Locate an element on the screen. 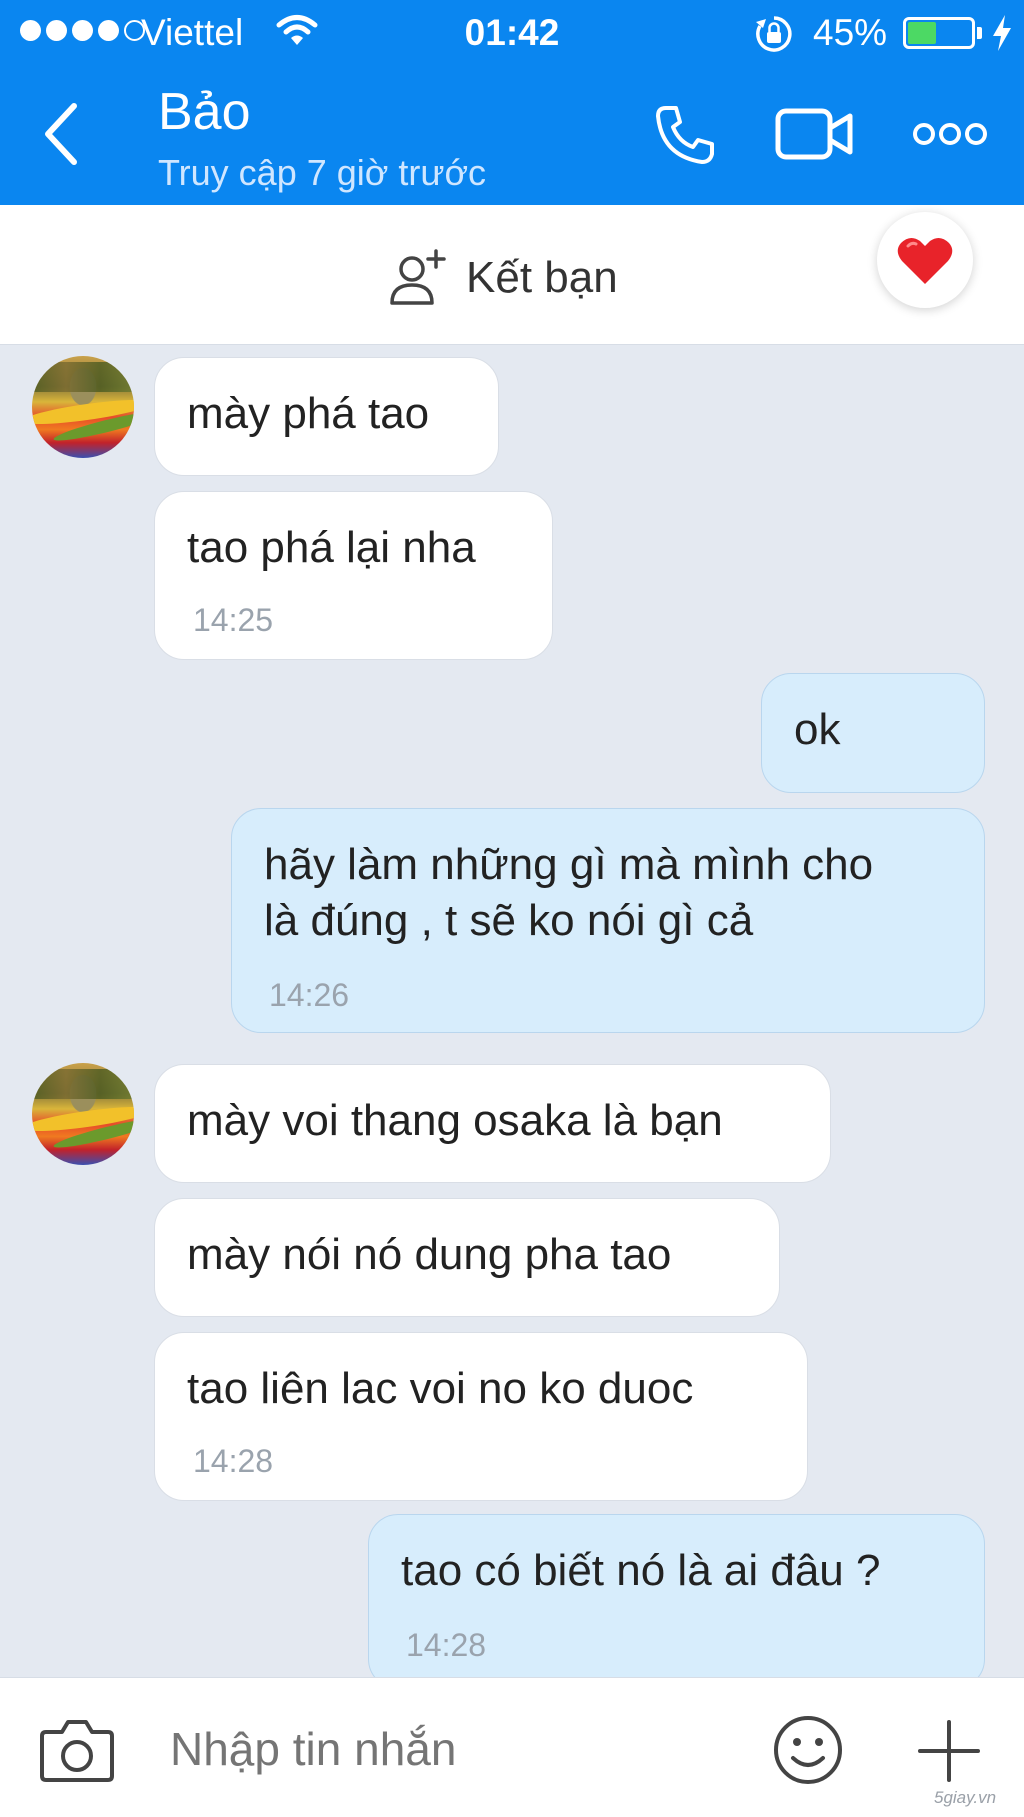  message-text: mày nói nó dung pha tao is located at coordinates (429, 1254).